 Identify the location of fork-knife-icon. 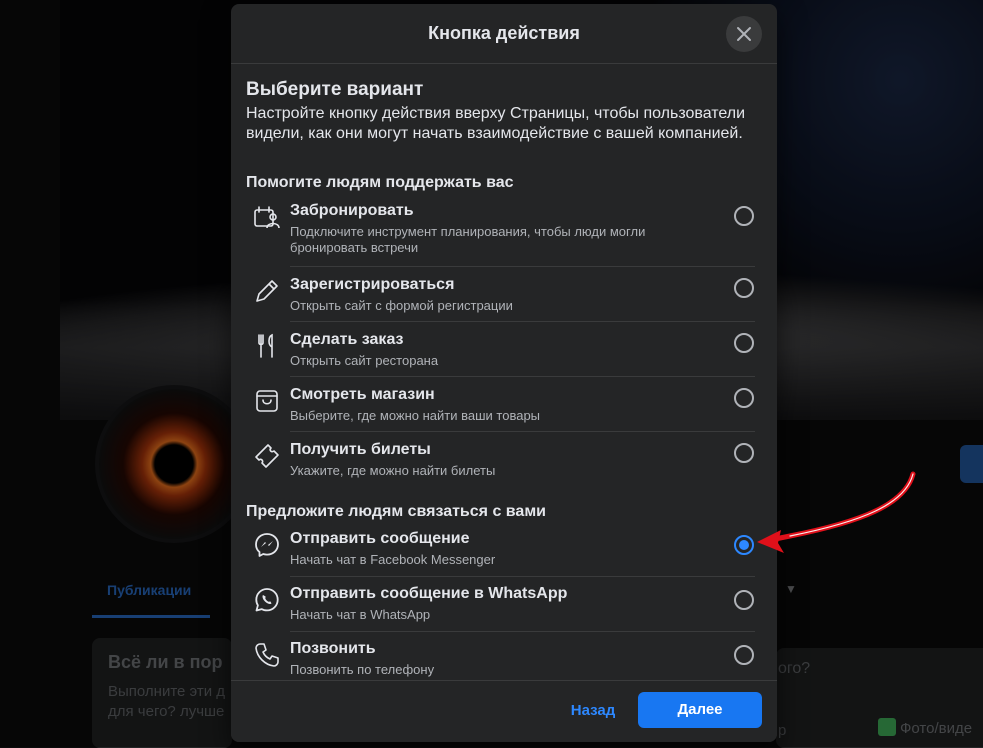
(265, 345).